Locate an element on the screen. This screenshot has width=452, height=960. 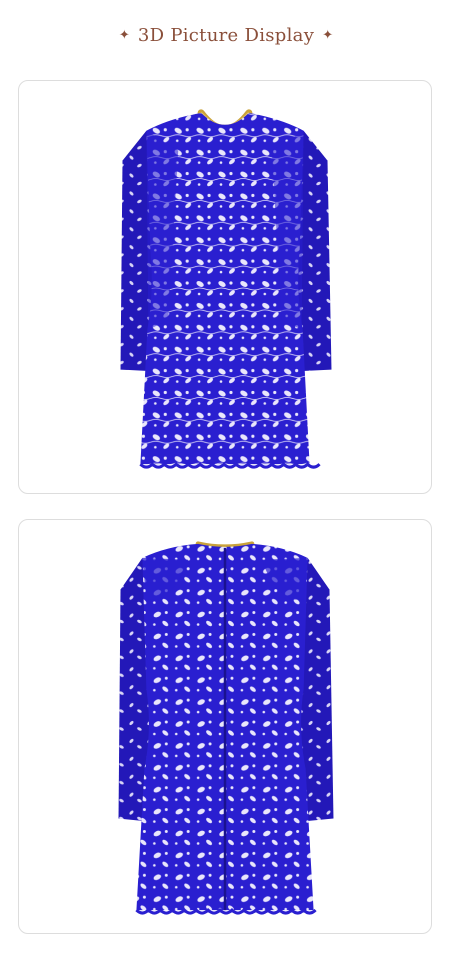
section-title: 3D Picture Display is located at coordinates (226, 35).